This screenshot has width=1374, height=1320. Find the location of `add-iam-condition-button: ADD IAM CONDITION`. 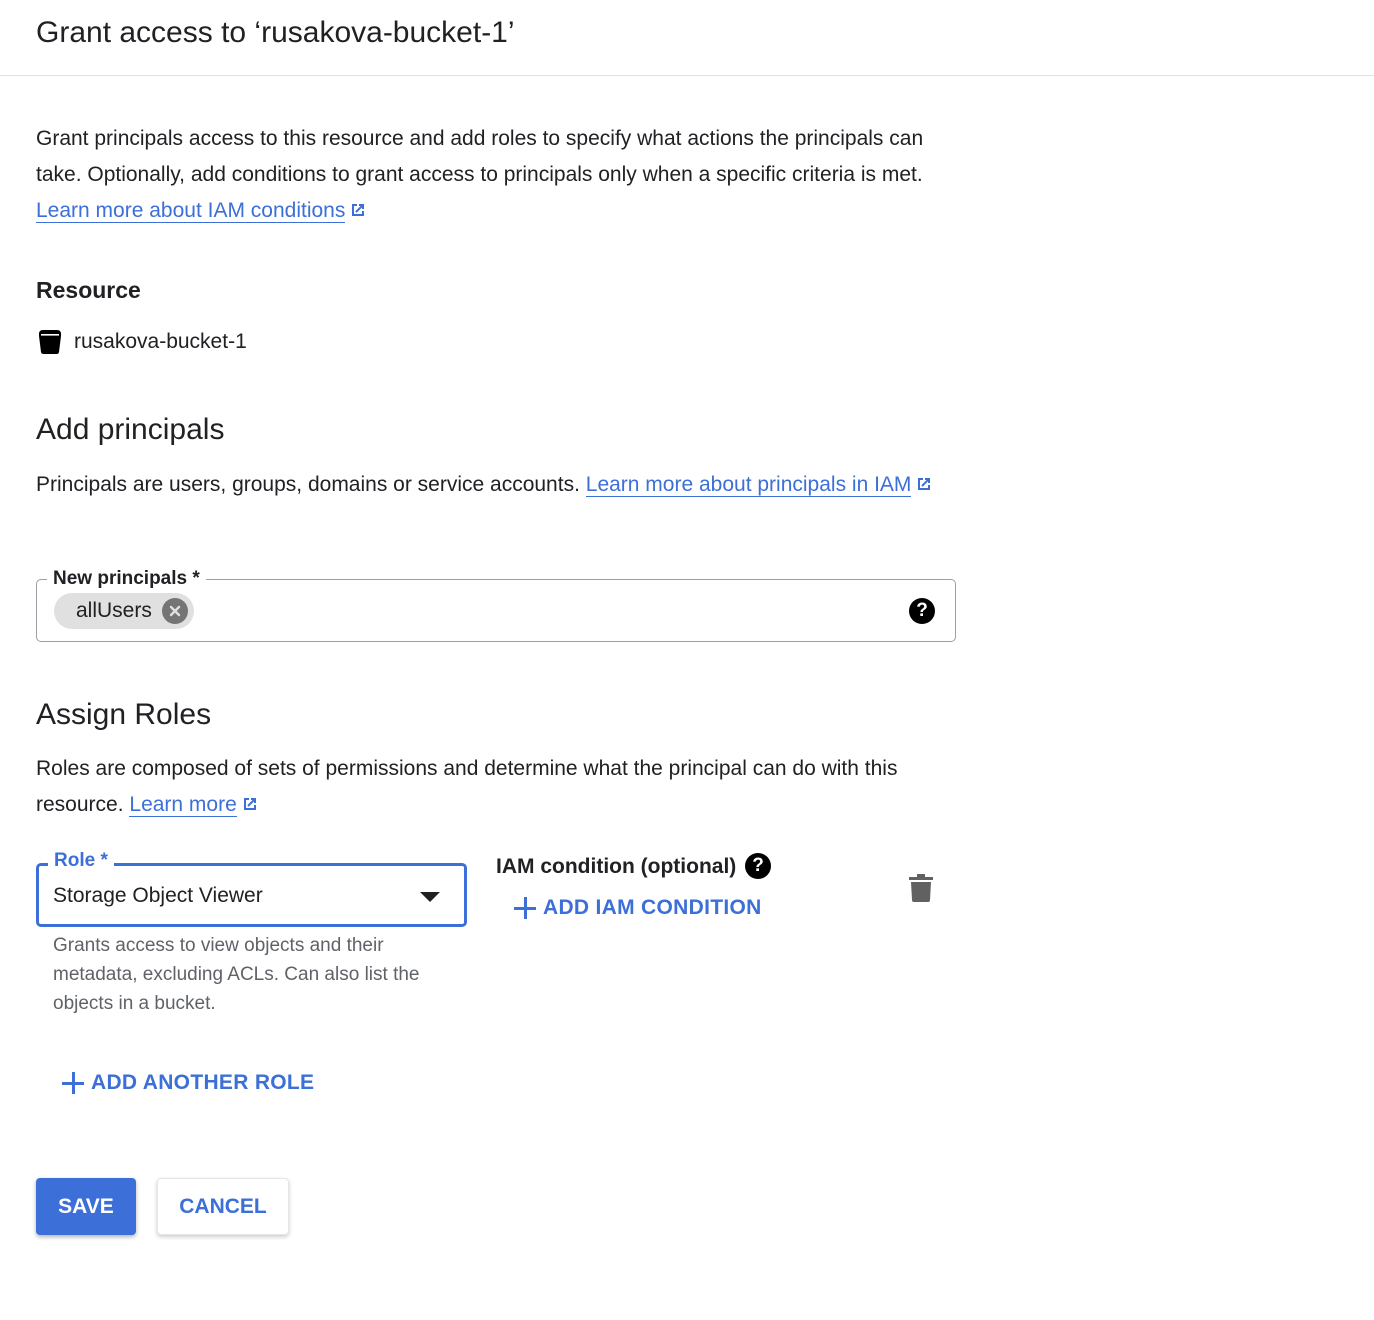

add-iam-condition-button: ADD IAM CONDITION is located at coordinates (638, 908).